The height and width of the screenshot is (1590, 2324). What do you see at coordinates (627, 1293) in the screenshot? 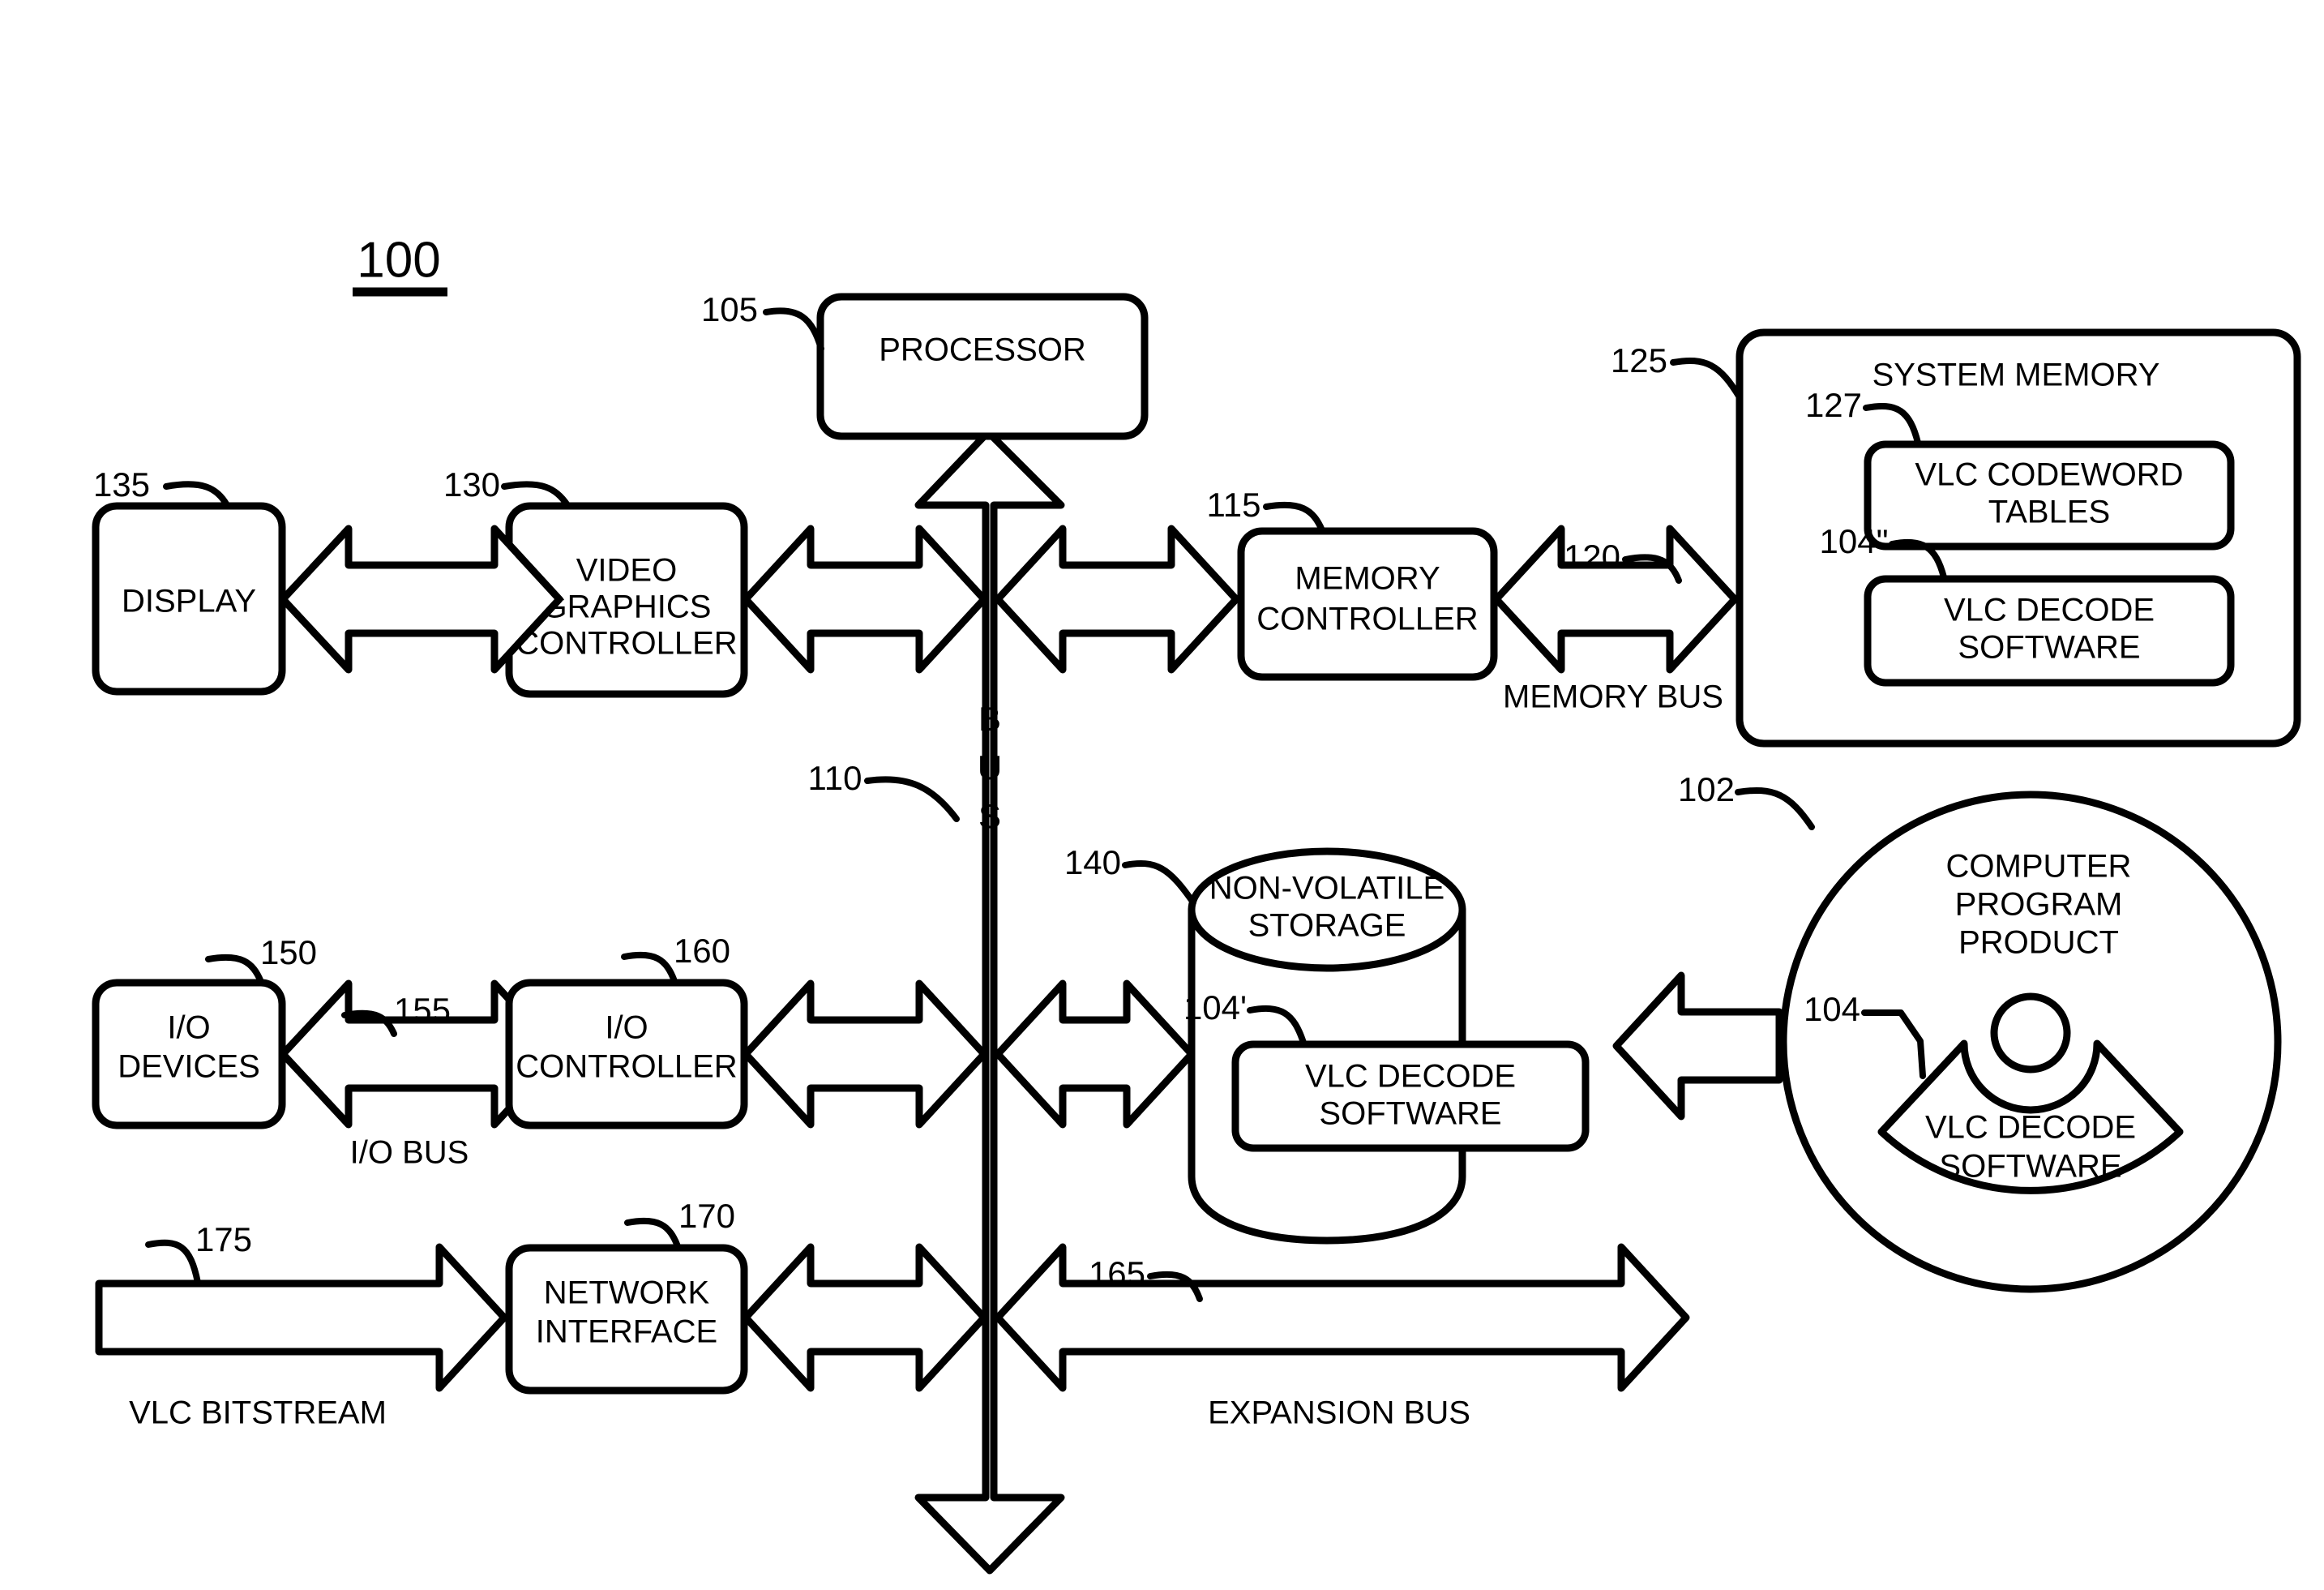
I see `network-interface-line1: NETWORK` at bounding box center [627, 1293].